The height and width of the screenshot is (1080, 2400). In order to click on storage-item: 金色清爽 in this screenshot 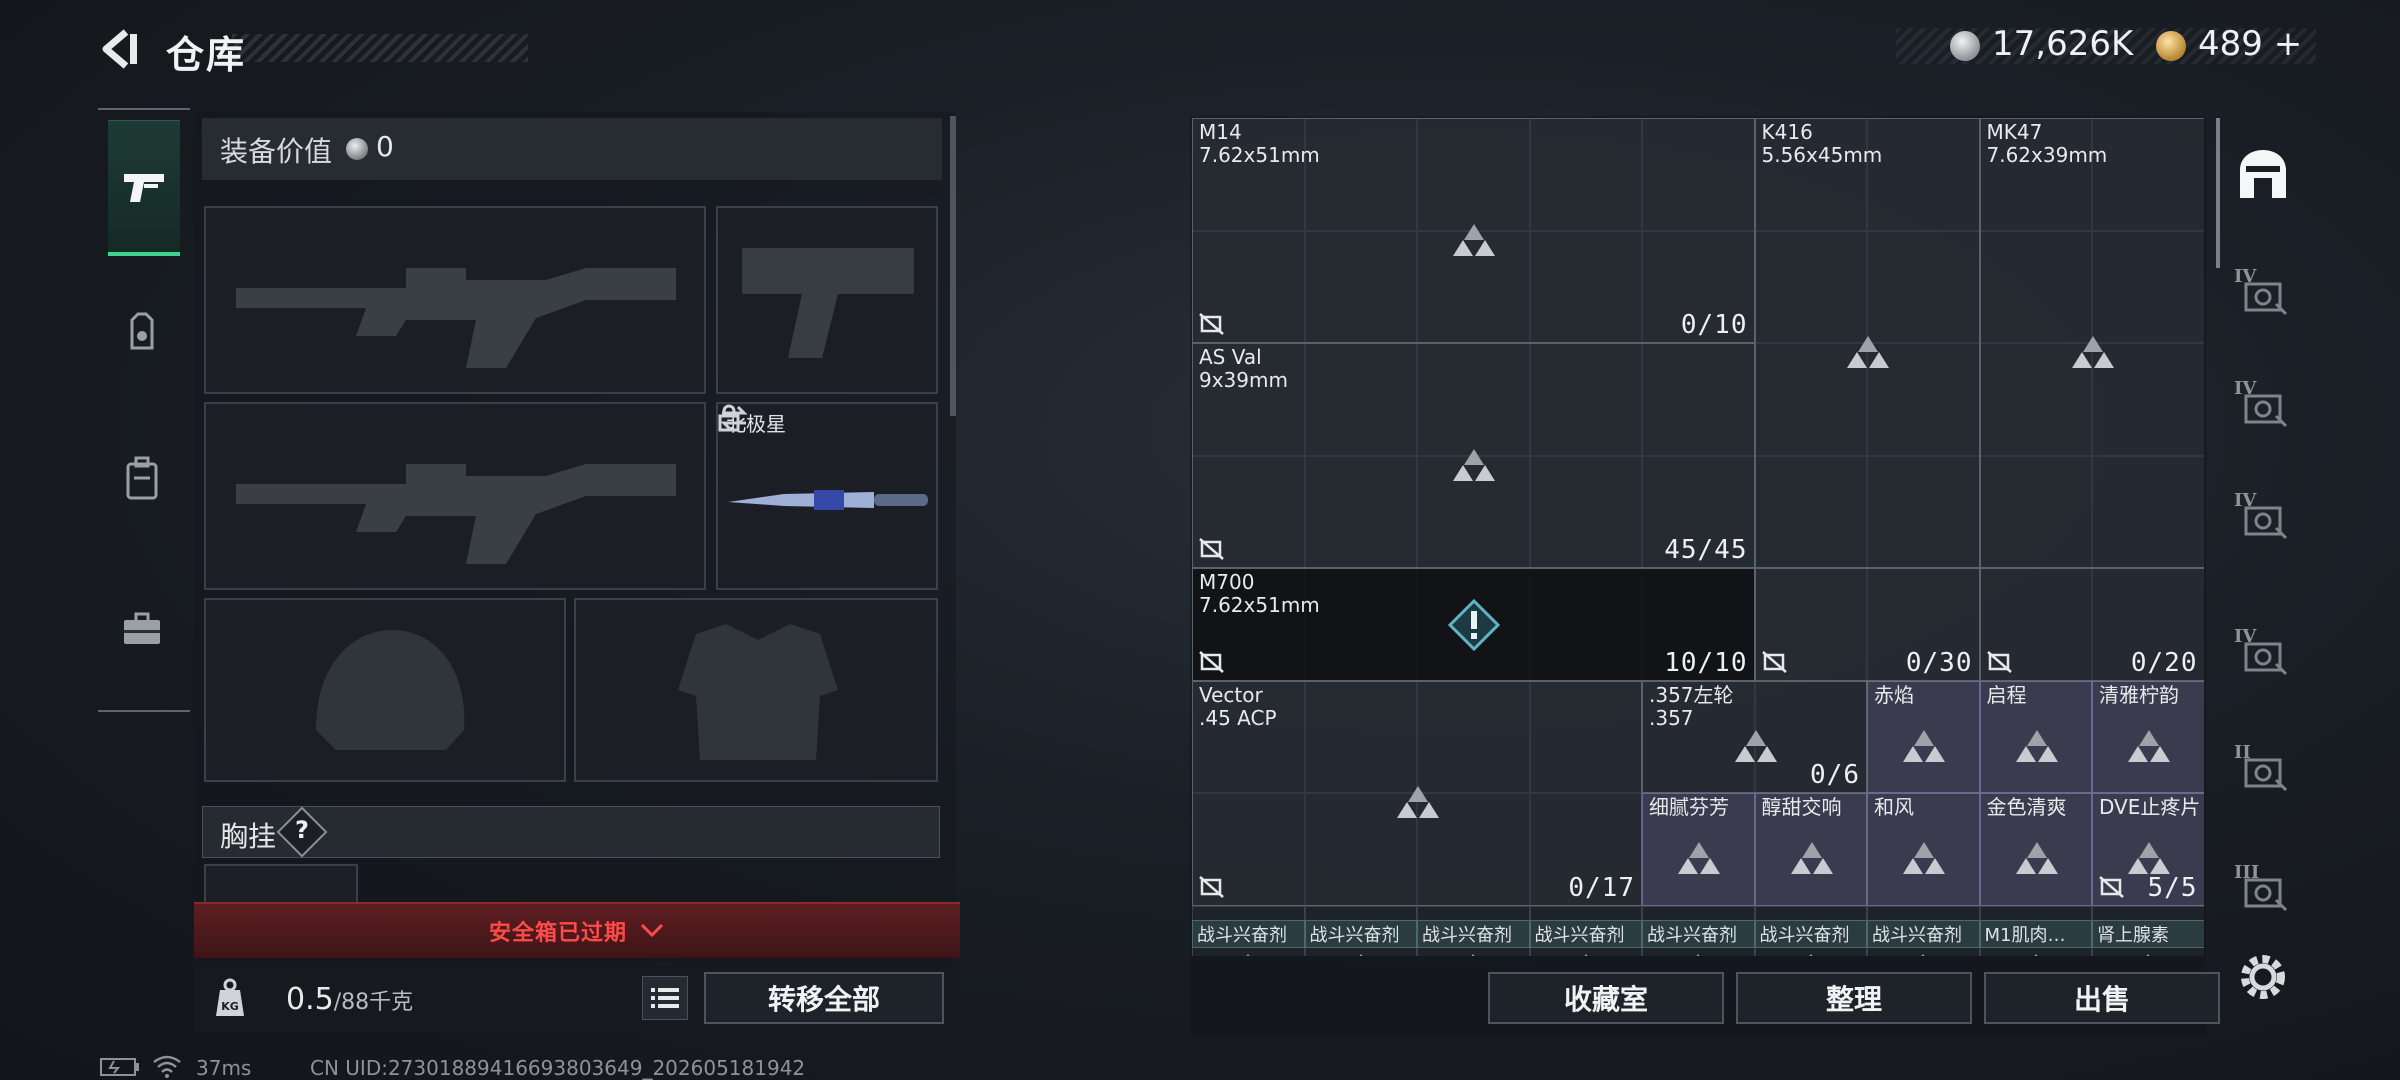, I will do `click(2035, 849)`.